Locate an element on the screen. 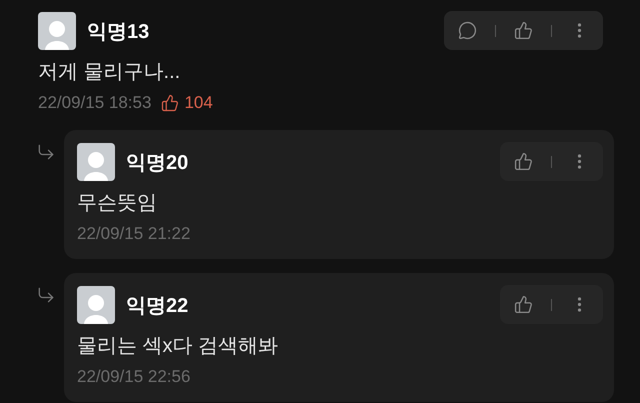 The image size is (640, 403). comment-time: 22/09/15 22:56 is located at coordinates (133, 377).